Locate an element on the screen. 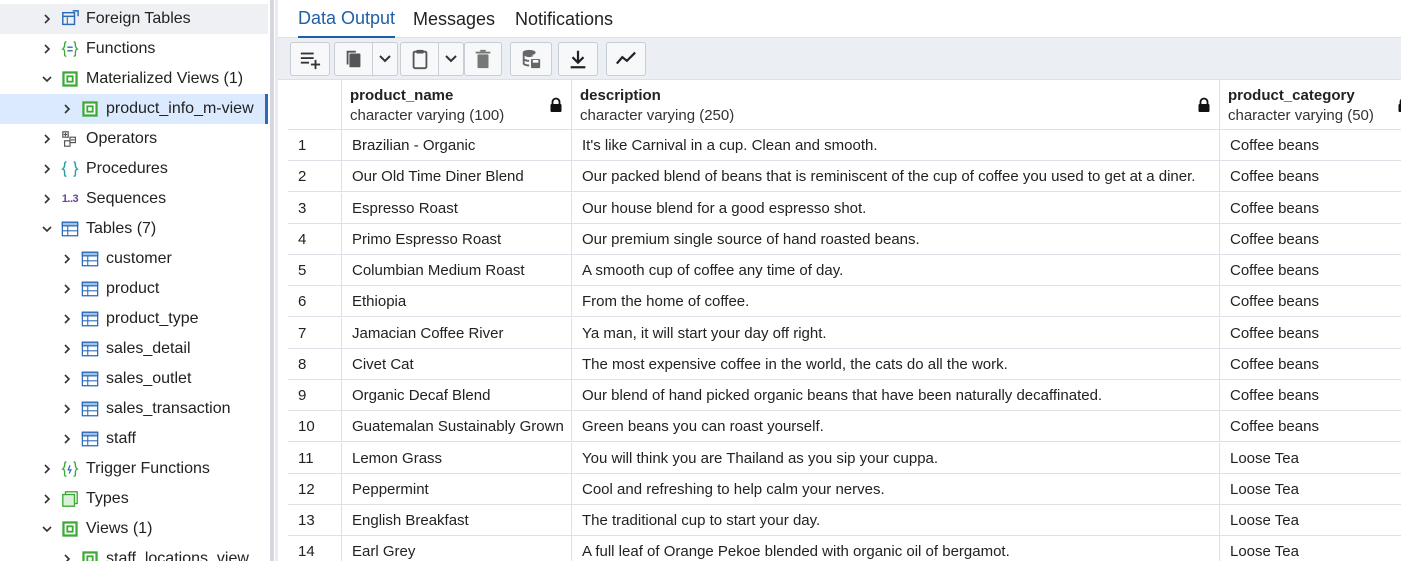 The width and height of the screenshot is (1401, 561). tab-data-output: Data Output is located at coordinates (347, 19).